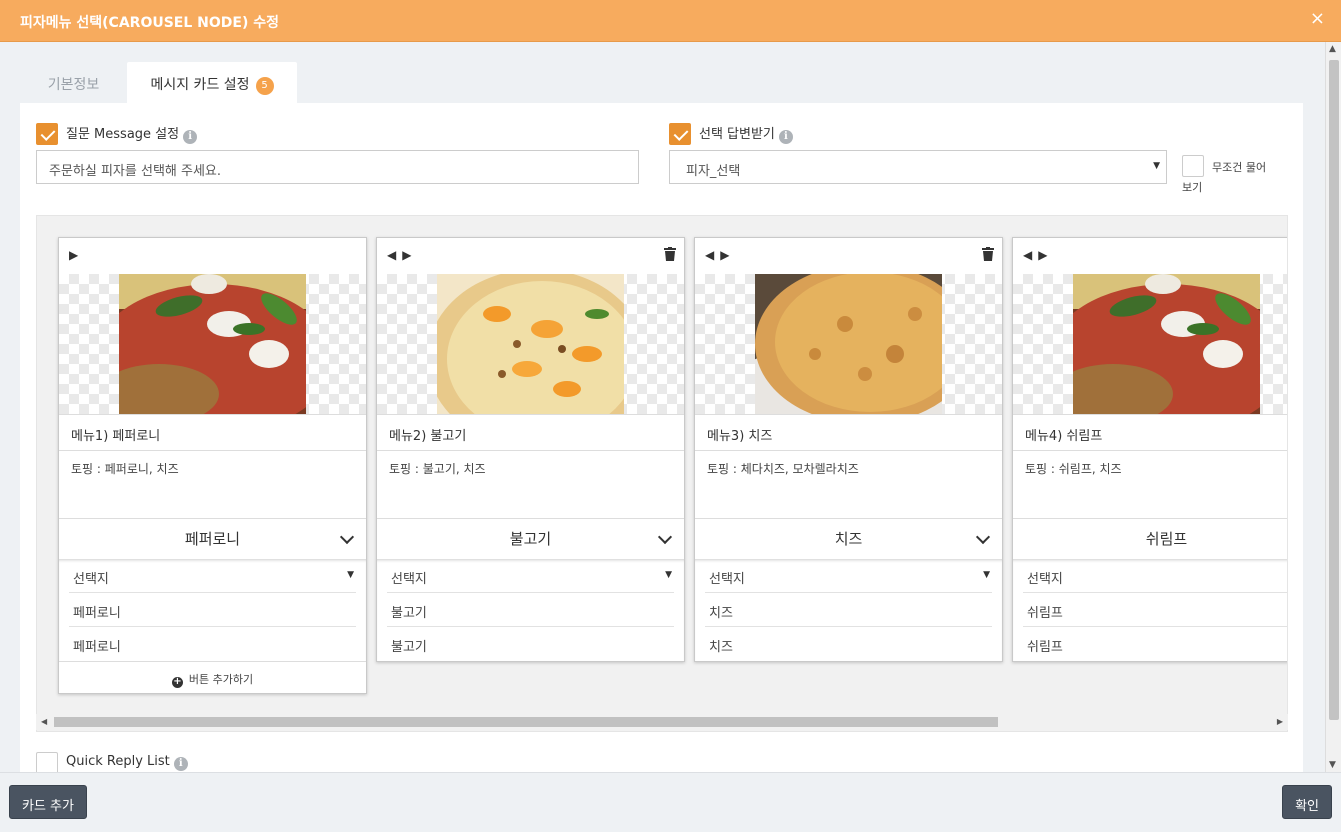  Describe the element at coordinates (680, 134) in the screenshot. I see `answer-checkbox` at that location.